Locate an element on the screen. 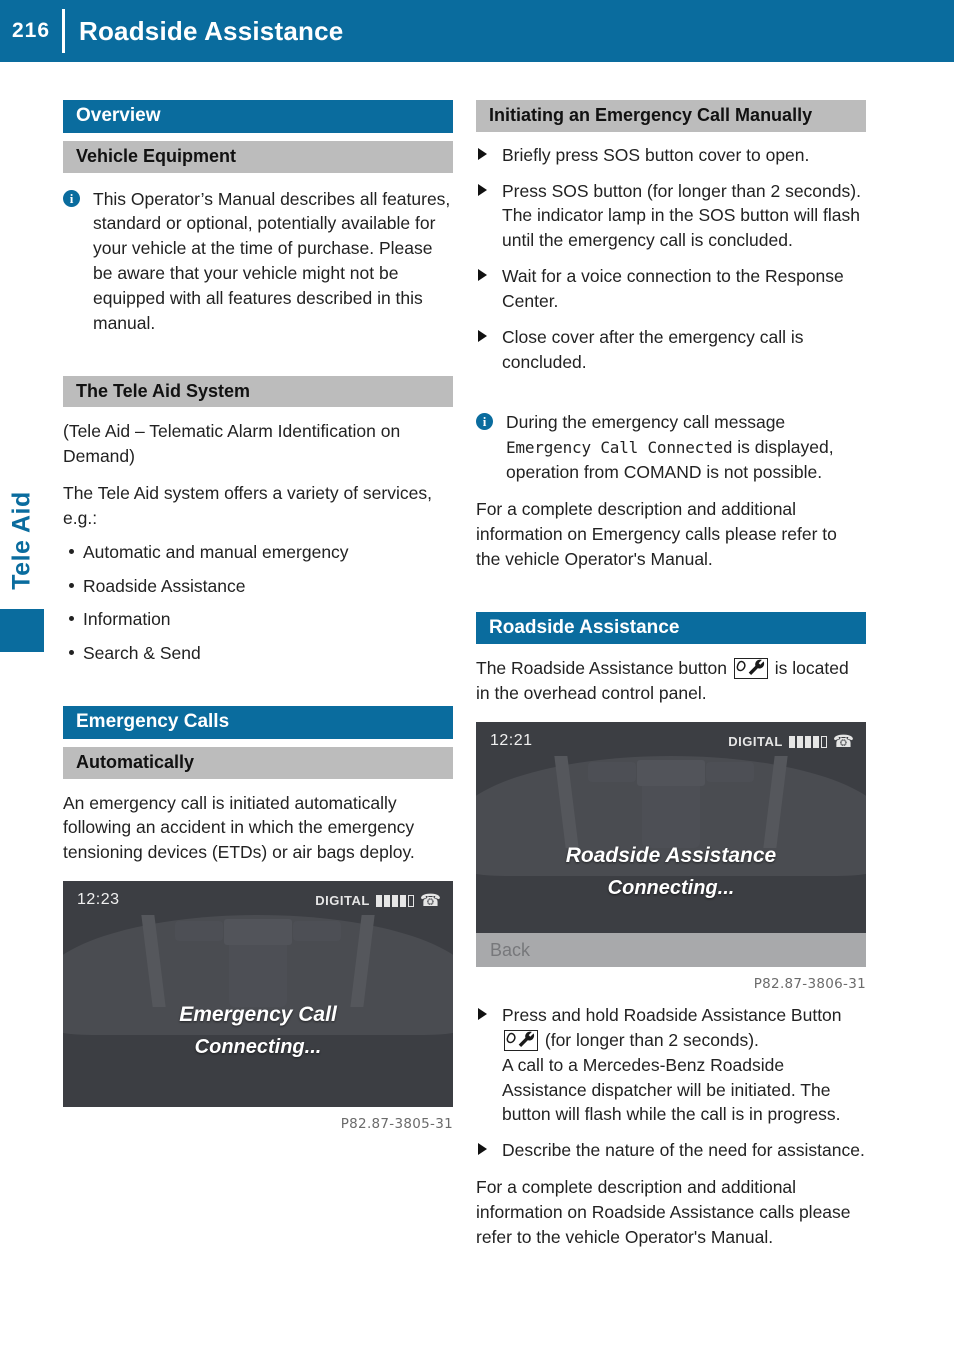  chapter-tab-label: Tele Aid is located at coordinates (22, 540).